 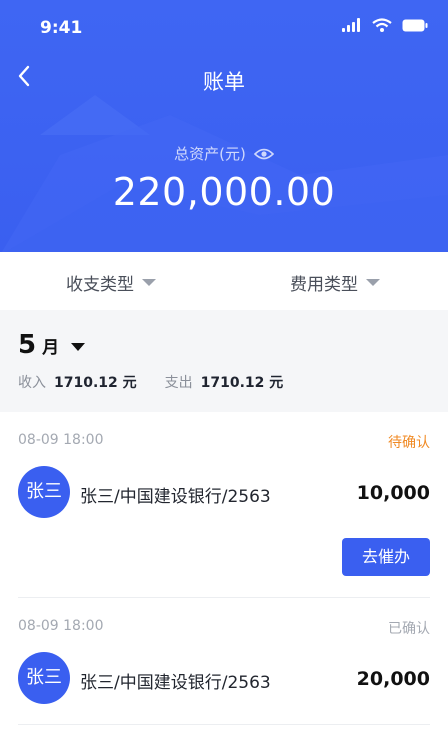 What do you see at coordinates (100, 285) in the screenshot?
I see `filter-income-expense-label: 收支类型` at bounding box center [100, 285].